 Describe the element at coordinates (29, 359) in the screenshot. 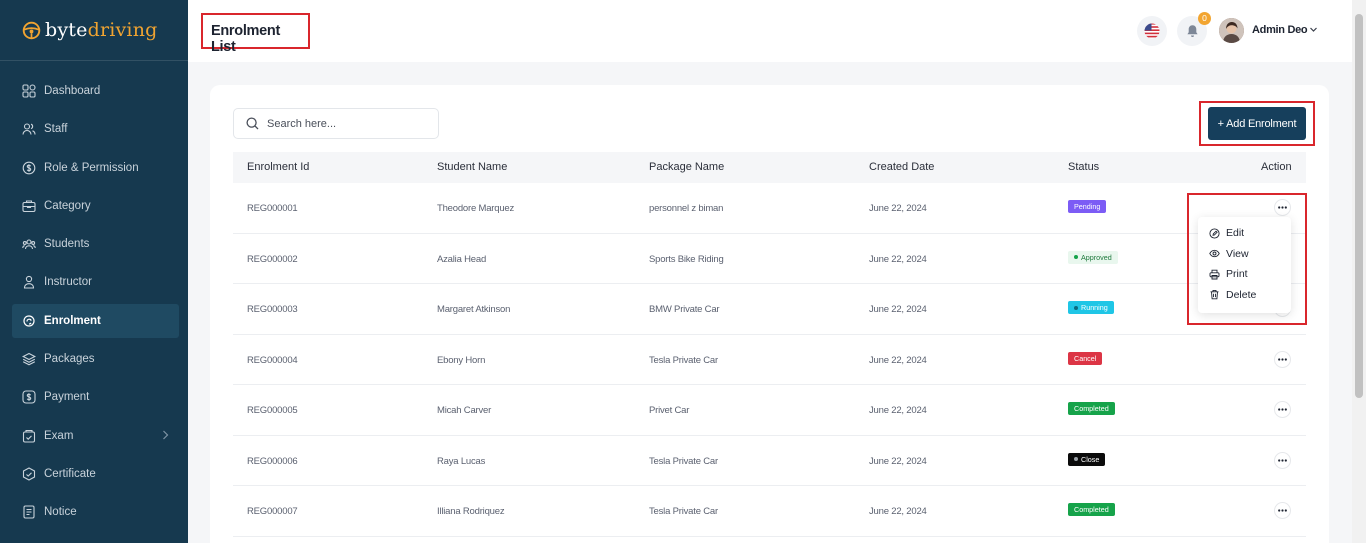

I see `layers-icon` at that location.